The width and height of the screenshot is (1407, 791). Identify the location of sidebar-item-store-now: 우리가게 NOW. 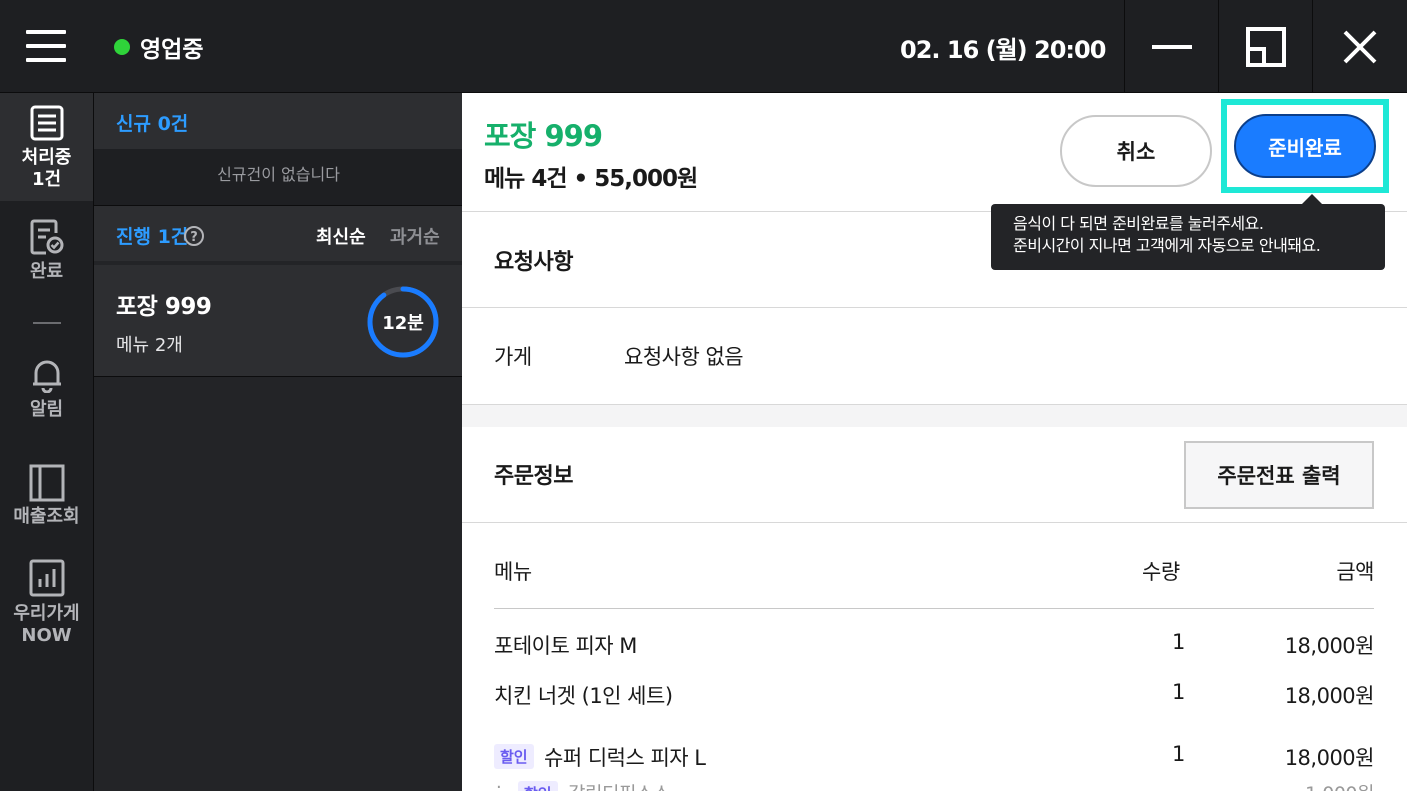
(46, 609).